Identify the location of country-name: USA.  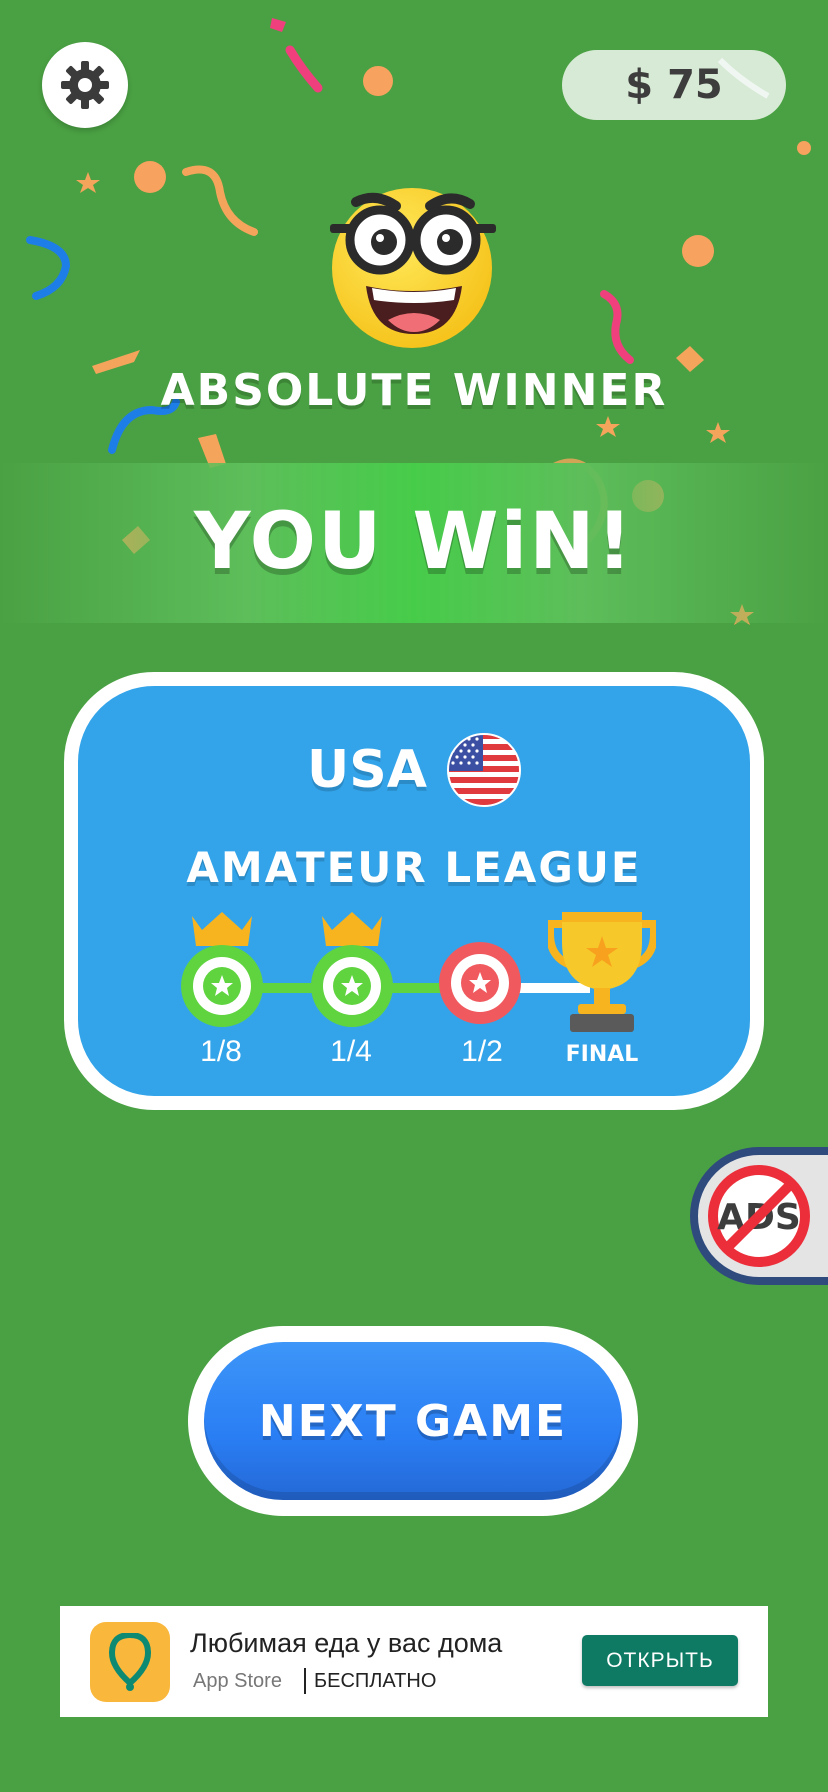
(367, 770).